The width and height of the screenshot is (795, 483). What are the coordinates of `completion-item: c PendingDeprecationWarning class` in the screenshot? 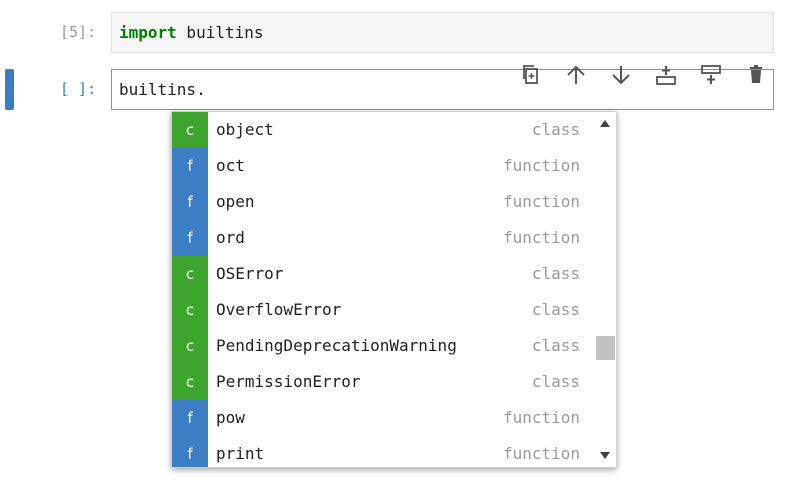 It's located at (383, 346).